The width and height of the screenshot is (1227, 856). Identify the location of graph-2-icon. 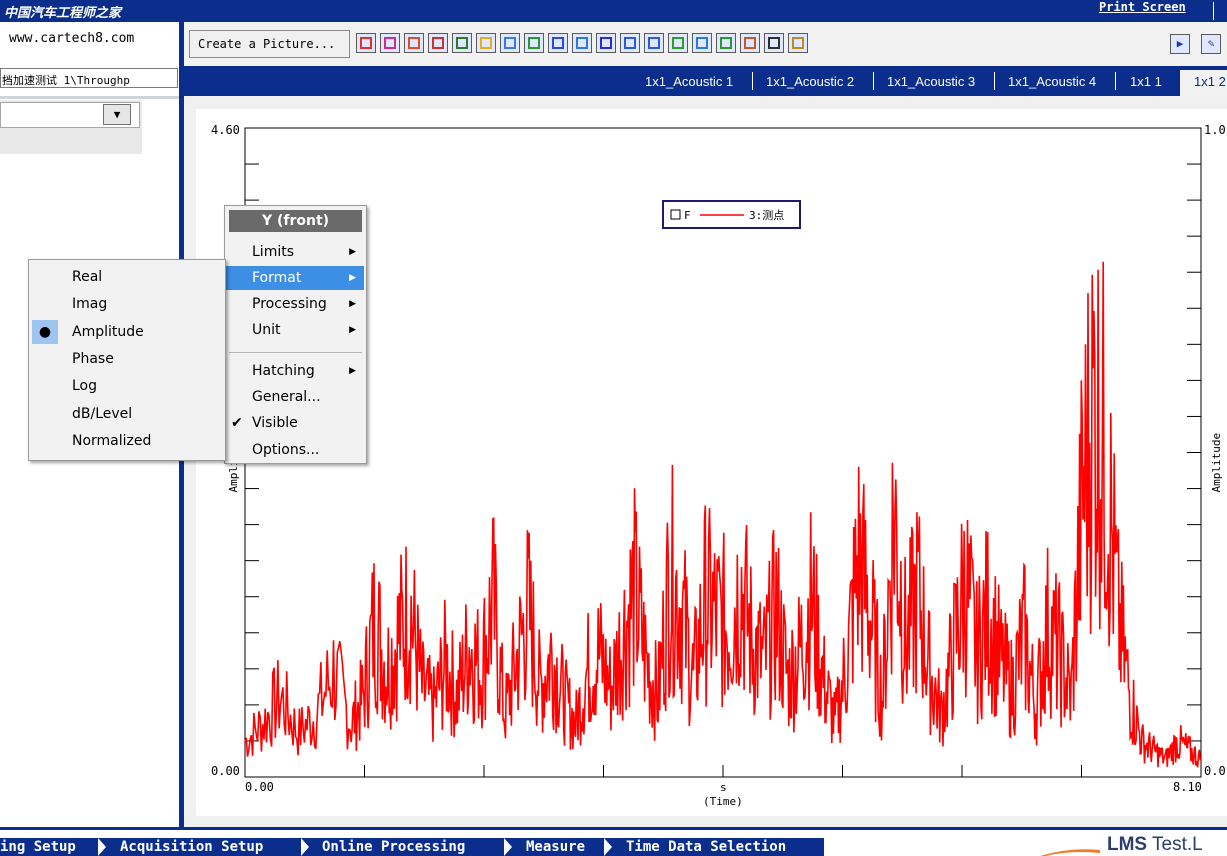
(390, 43).